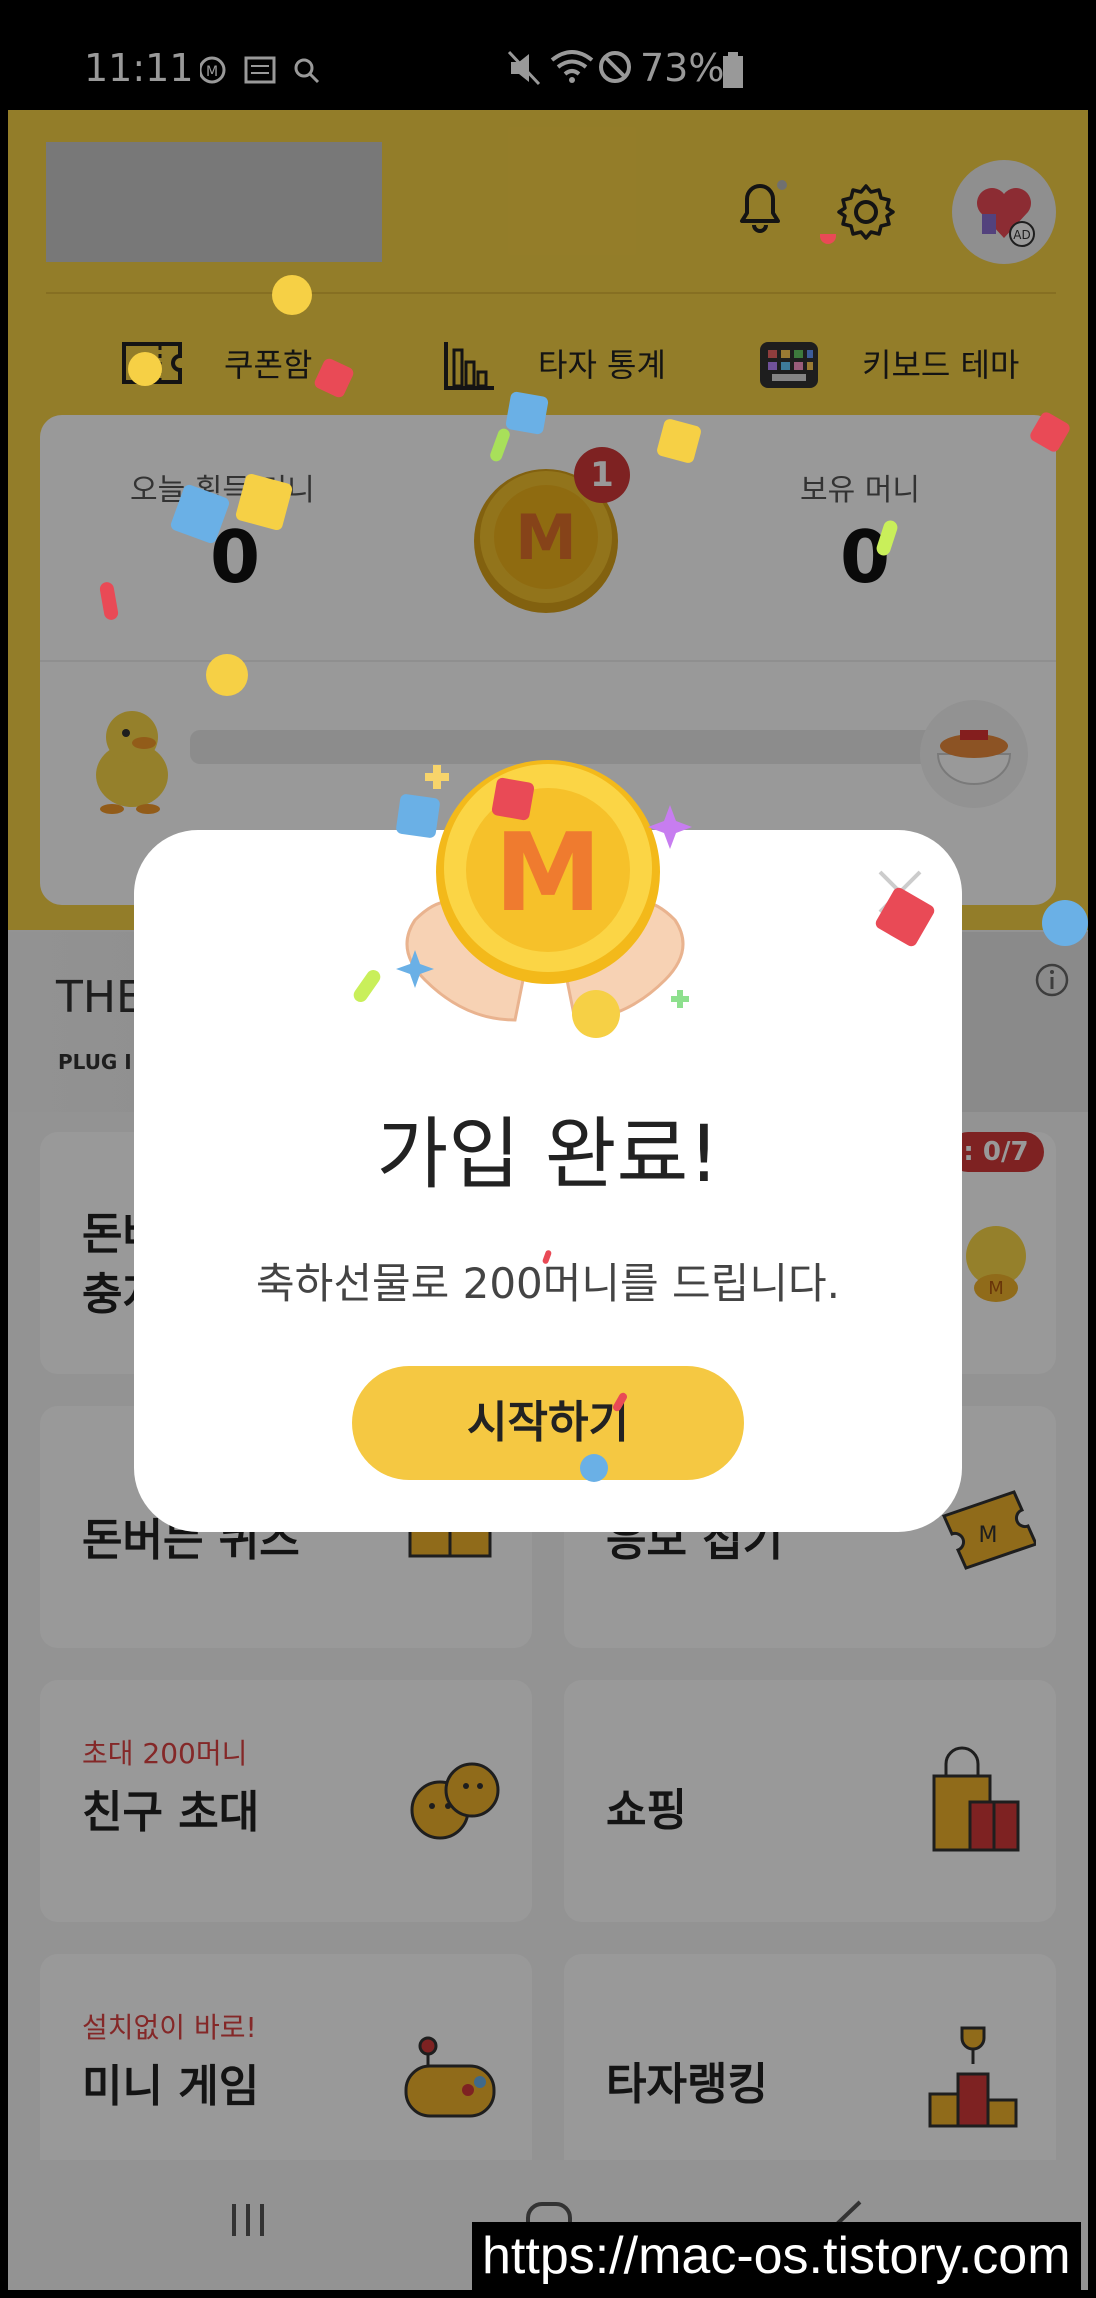  Describe the element at coordinates (547, 873) in the screenshot. I see `coin-letter: M` at that location.